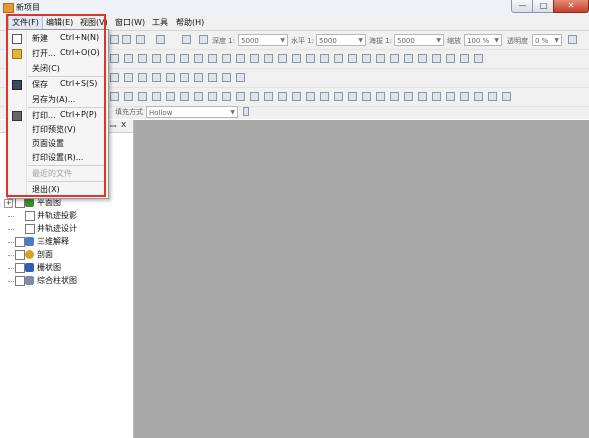  I want to click on menu-help: 帮助(H), so click(190, 22).